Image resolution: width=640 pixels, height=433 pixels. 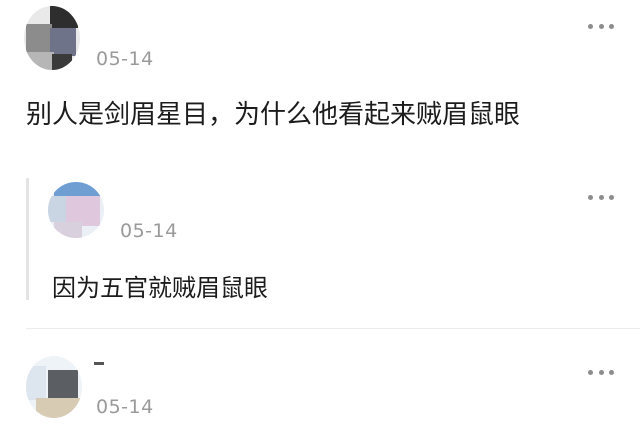 What do you see at coordinates (149, 231) in the screenshot?
I see `reply-date: 05-14` at bounding box center [149, 231].